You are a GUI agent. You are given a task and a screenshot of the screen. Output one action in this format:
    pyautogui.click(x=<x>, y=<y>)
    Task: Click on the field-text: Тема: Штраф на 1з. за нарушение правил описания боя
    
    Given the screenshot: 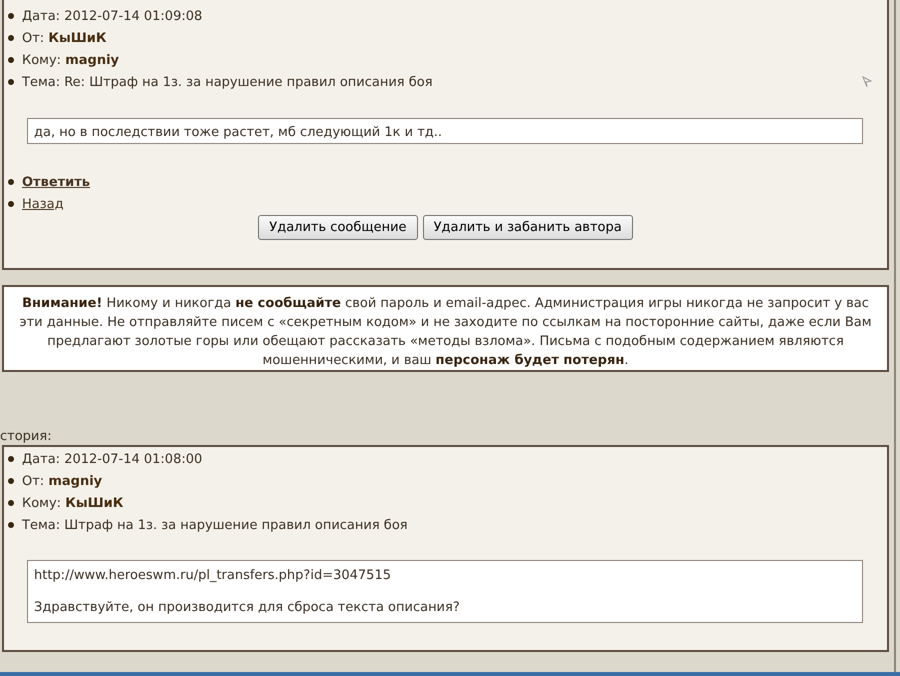 What is the action you would take?
    pyautogui.click(x=215, y=525)
    